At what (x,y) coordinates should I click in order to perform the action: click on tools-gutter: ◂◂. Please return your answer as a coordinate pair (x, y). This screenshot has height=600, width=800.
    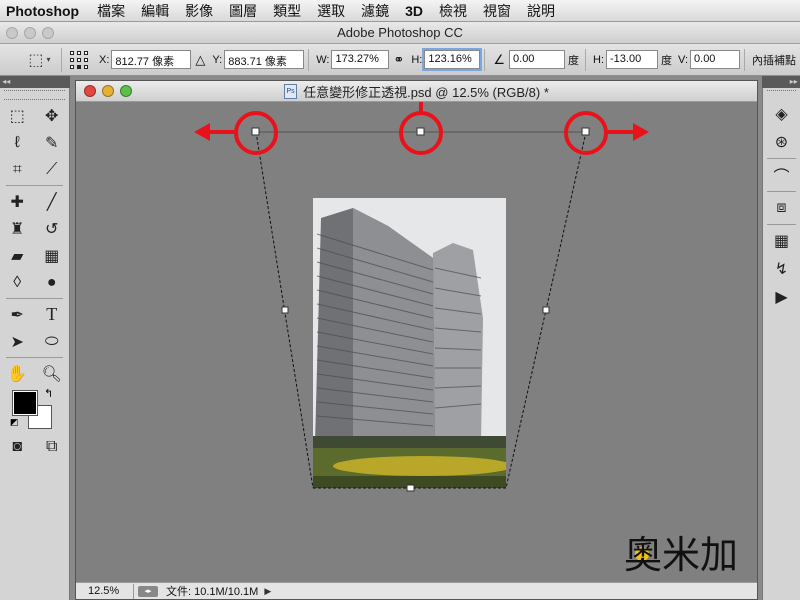
    Looking at the image, I should click on (35, 82).